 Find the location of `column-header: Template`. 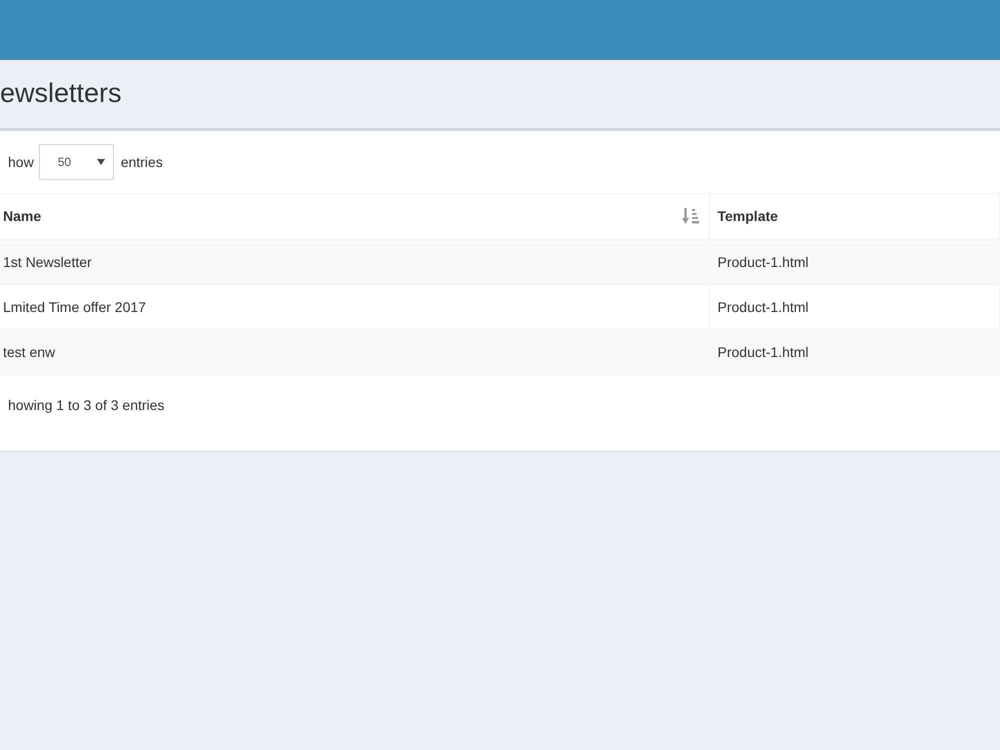

column-header: Template is located at coordinates (854, 217).